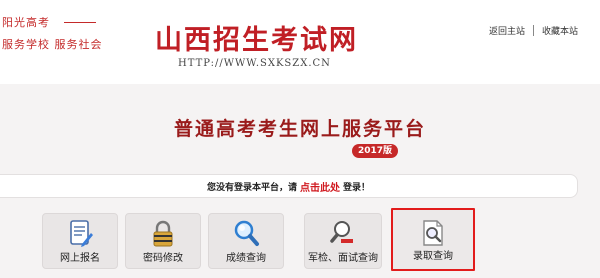  Describe the element at coordinates (320, 186) in the screenshot. I see `login-link: 点击此处` at that location.